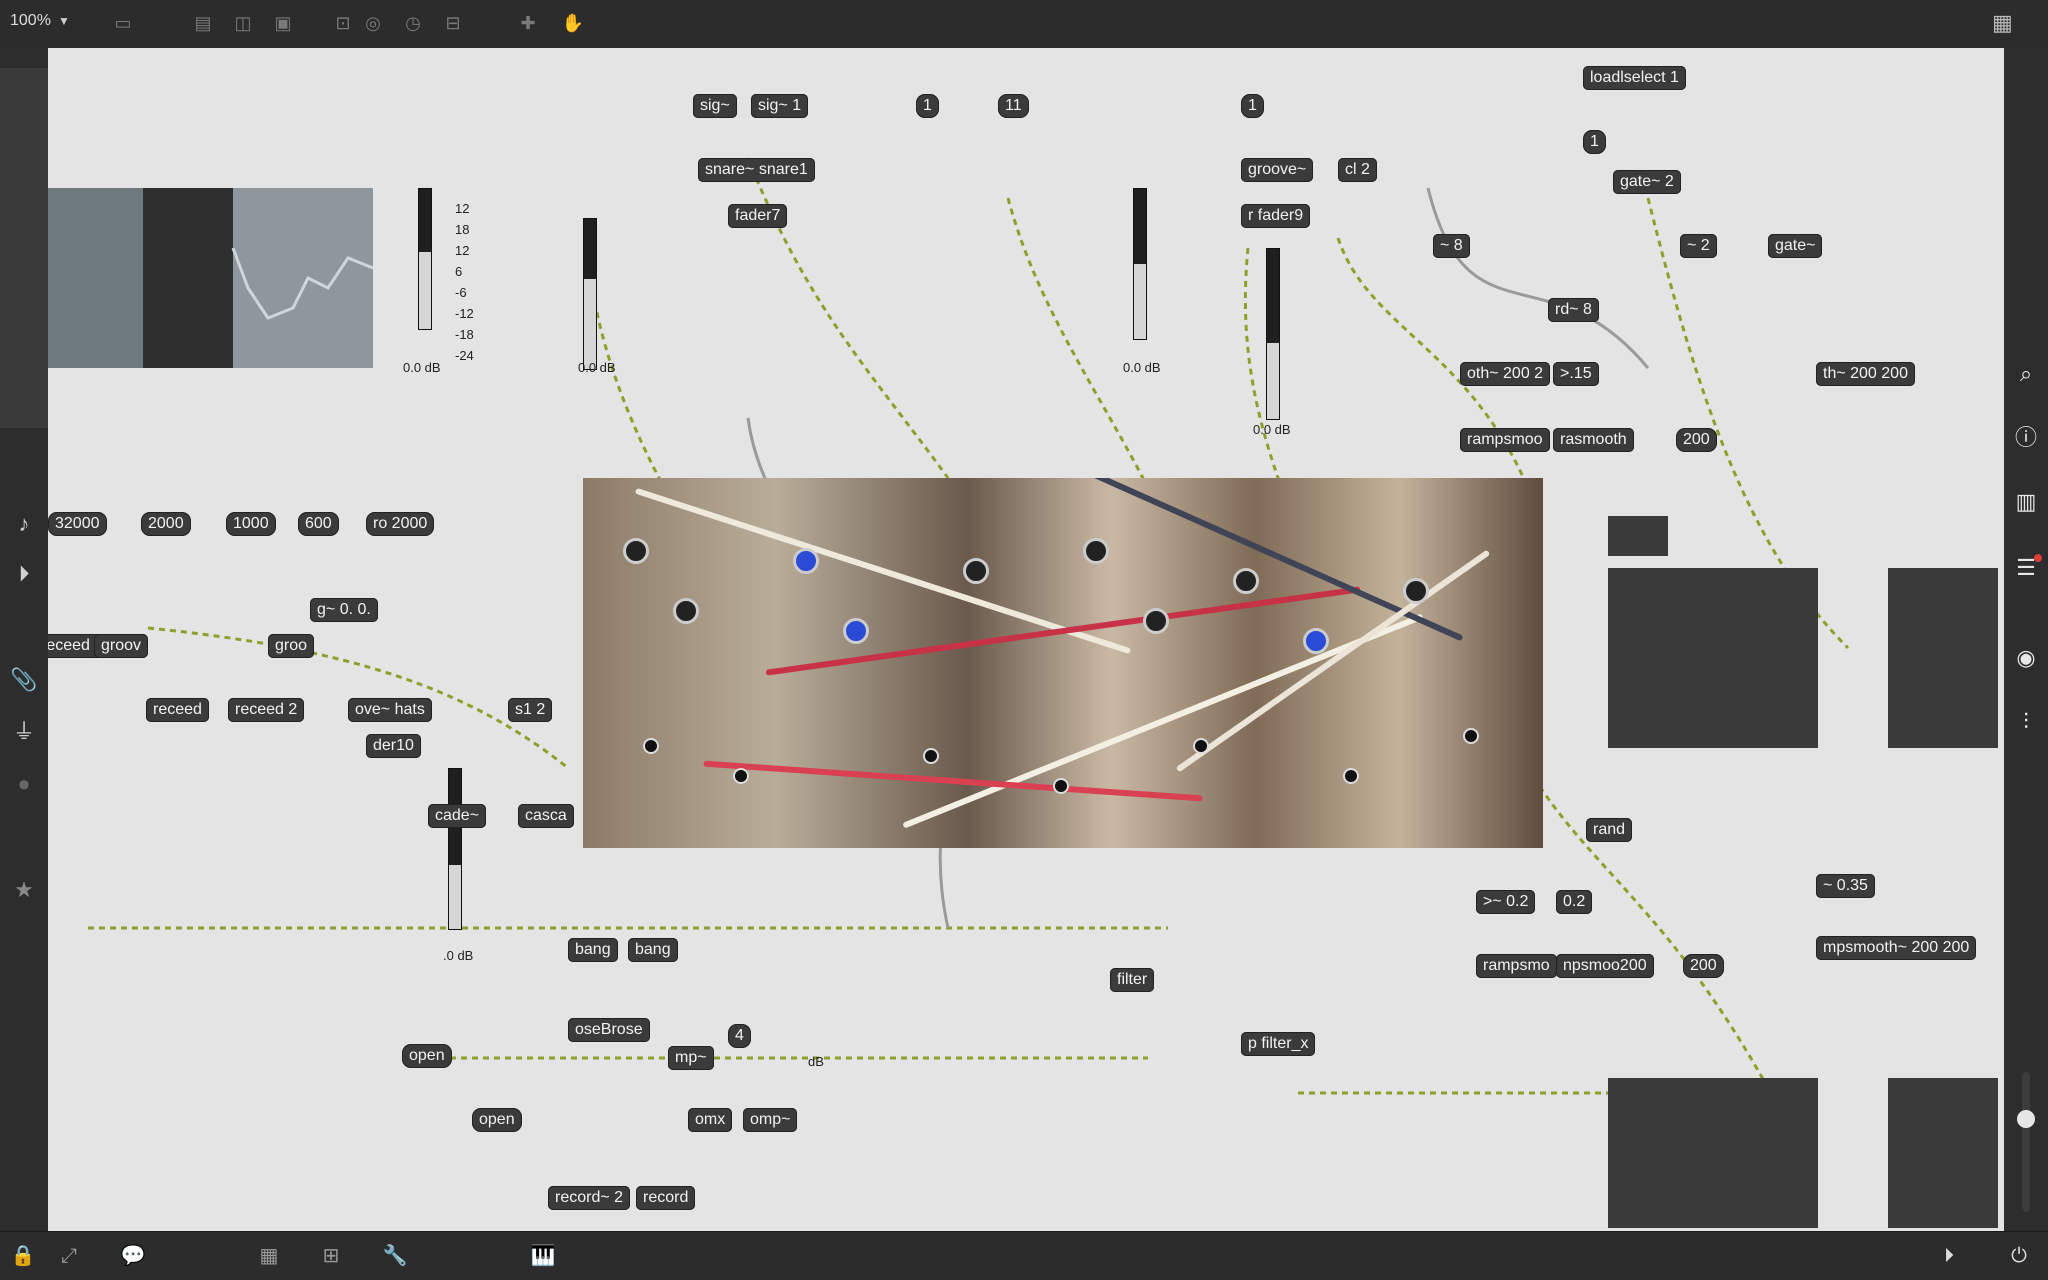 This screenshot has height=1280, width=2048. I want to click on cascade-object: casca, so click(546, 816).